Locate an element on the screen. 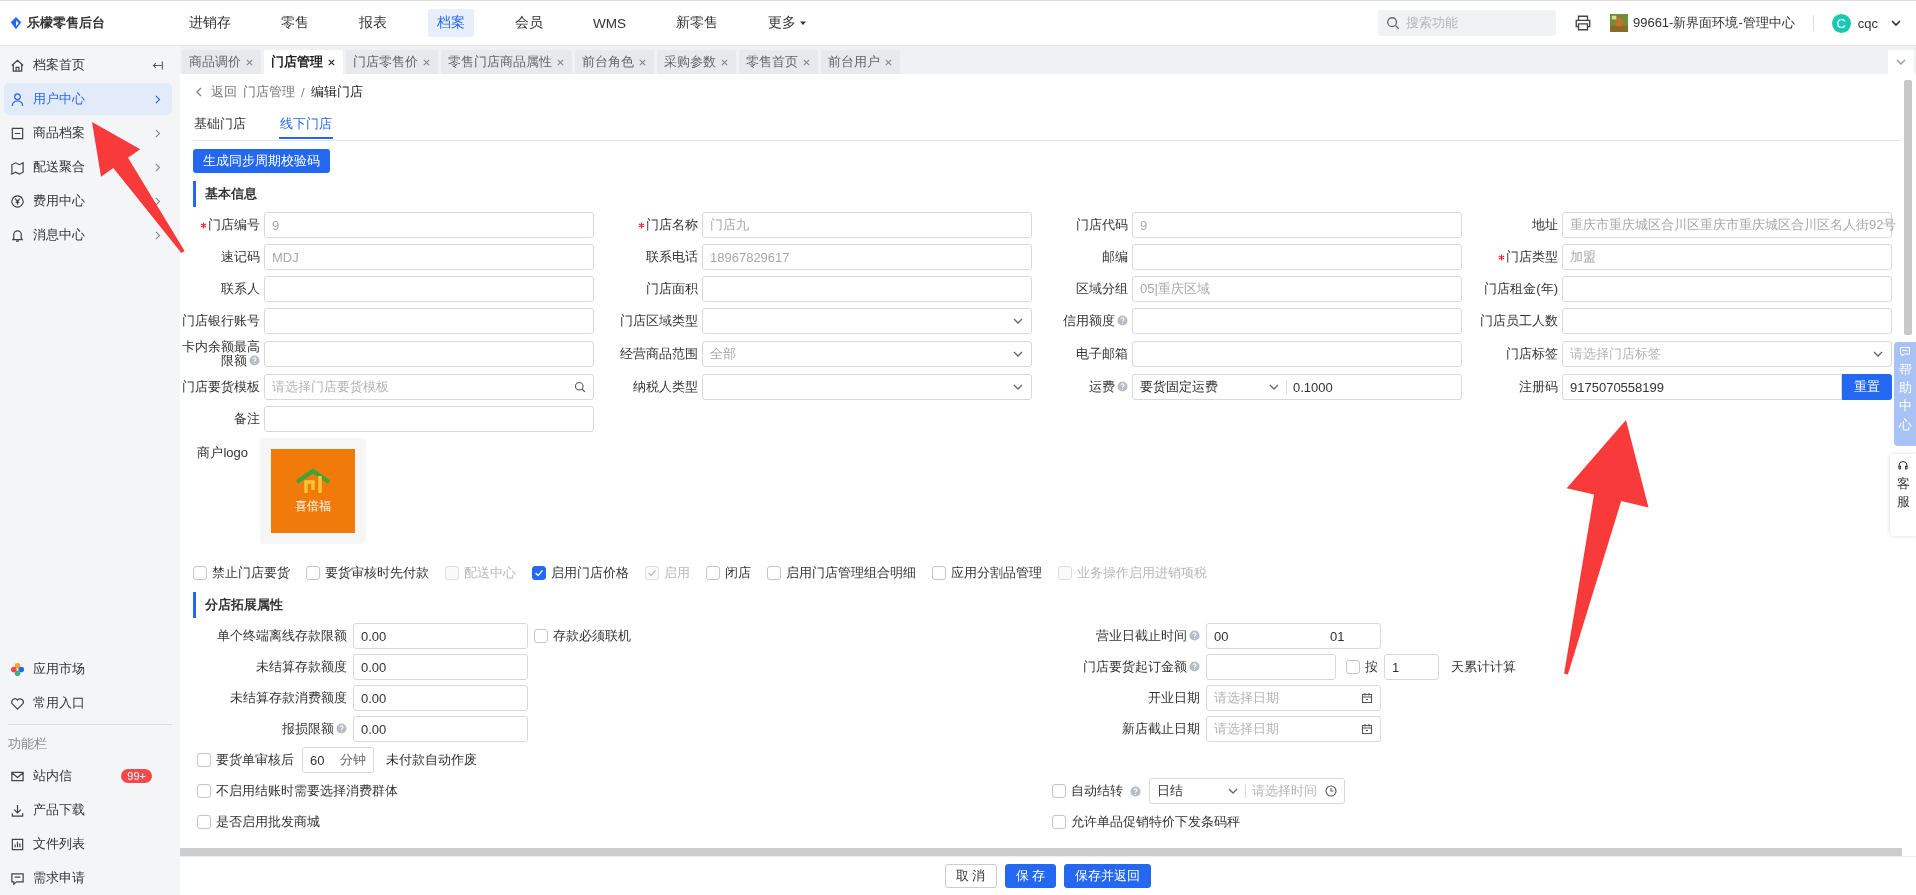 This screenshot has width=1916, height=895. section-label: 功能栏 is located at coordinates (27, 744).